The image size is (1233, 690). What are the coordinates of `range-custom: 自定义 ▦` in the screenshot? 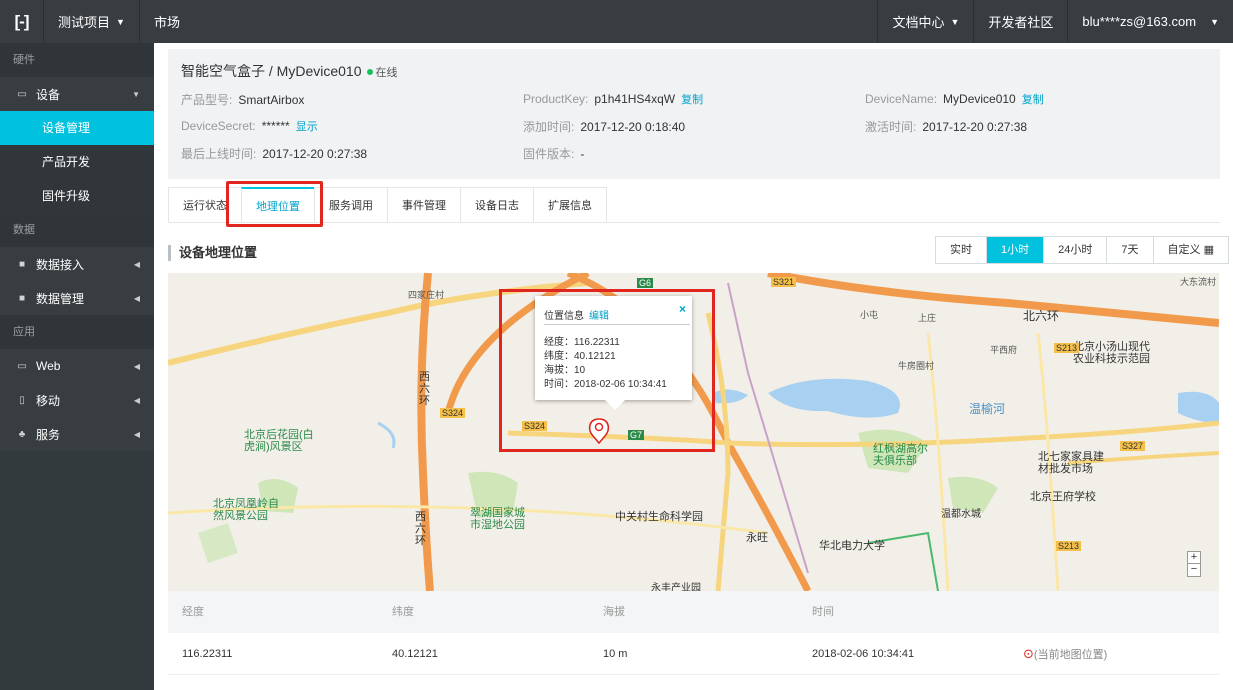 It's located at (1190, 250).